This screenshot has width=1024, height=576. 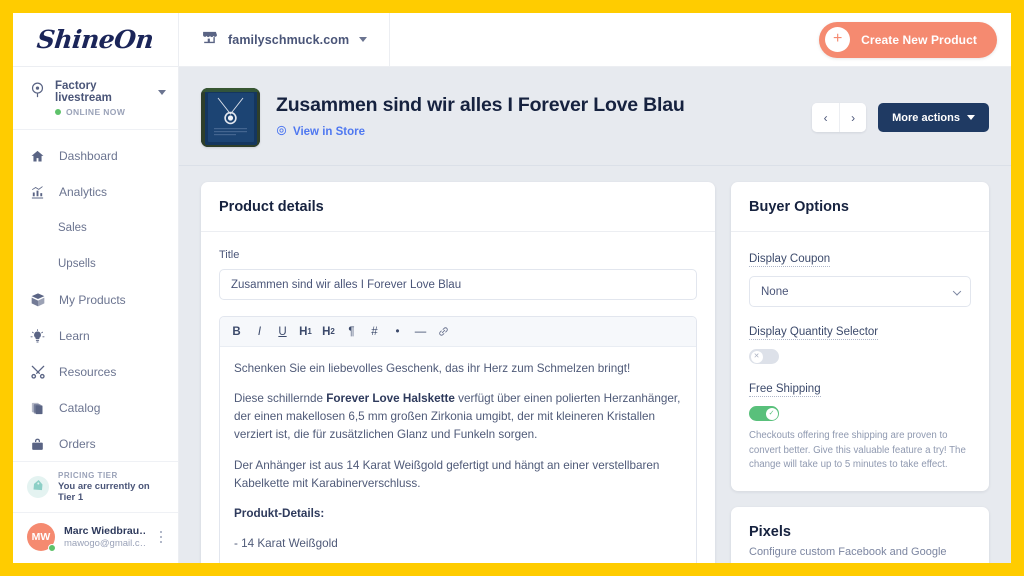 What do you see at coordinates (536, 132) in the screenshot?
I see `view-in-store-link: View in Store` at bounding box center [536, 132].